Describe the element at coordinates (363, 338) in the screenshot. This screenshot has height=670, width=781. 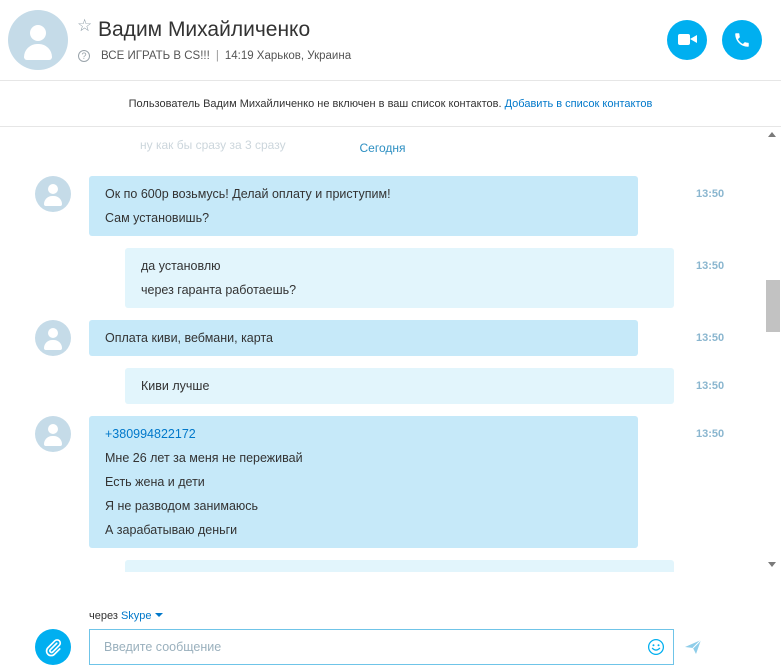
I see `message-bubble-incoming: Оплата киви, вебмани, карта` at that location.